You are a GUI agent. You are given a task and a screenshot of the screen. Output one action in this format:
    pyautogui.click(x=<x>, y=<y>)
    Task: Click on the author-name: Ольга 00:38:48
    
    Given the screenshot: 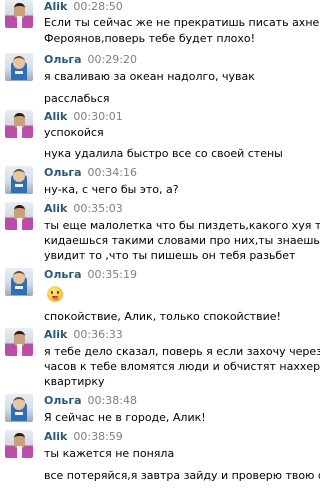 What is the action you would take?
    pyautogui.click(x=90, y=400)
    